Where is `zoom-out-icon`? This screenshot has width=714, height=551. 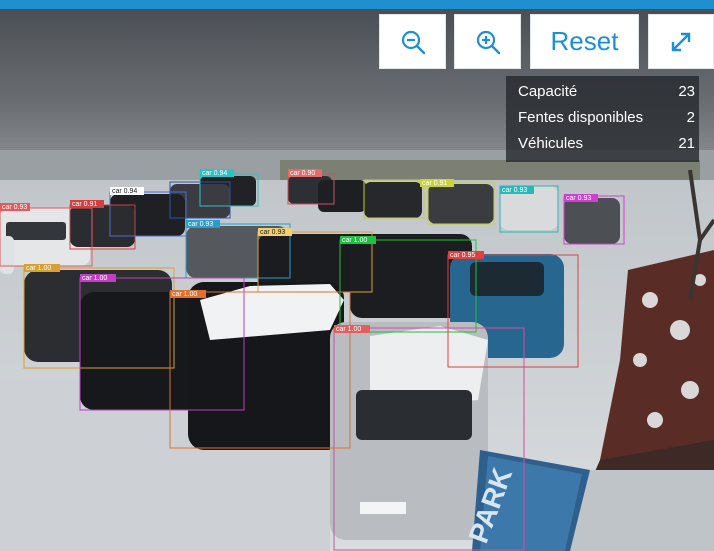 zoom-out-icon is located at coordinates (413, 42).